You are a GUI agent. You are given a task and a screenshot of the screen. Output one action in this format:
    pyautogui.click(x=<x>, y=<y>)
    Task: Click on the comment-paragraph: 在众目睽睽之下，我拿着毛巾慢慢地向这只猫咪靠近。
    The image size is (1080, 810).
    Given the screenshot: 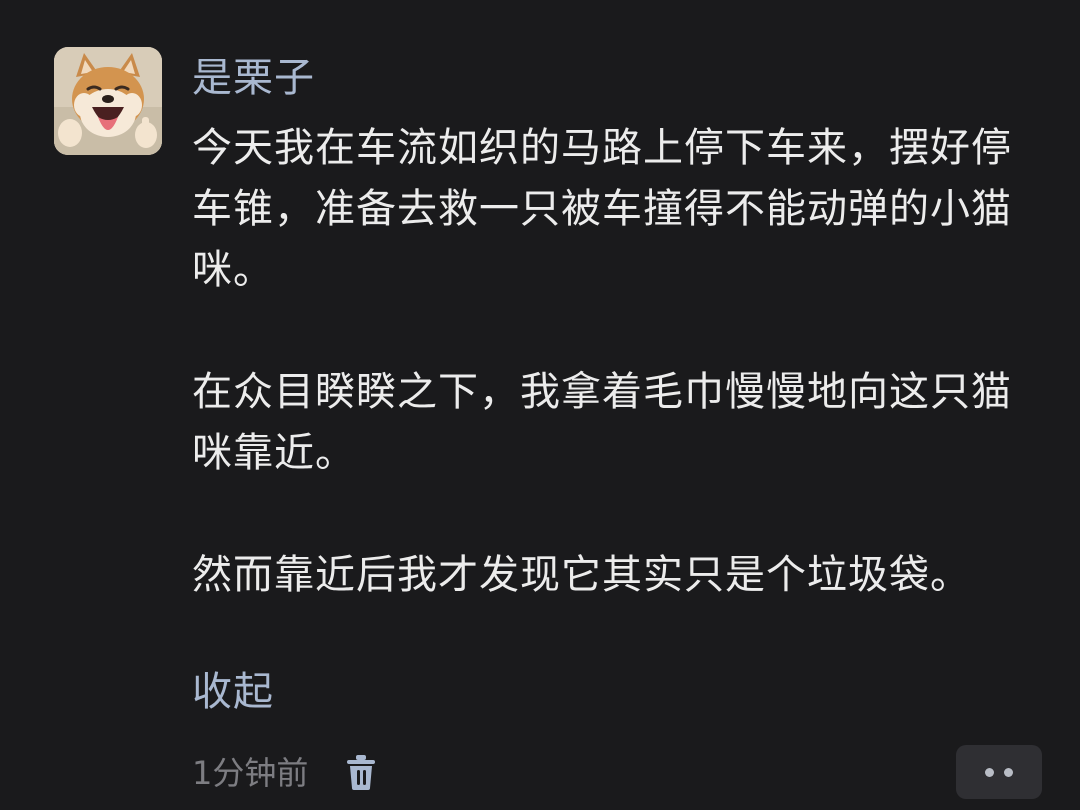 What is the action you would take?
    pyautogui.click(x=602, y=422)
    